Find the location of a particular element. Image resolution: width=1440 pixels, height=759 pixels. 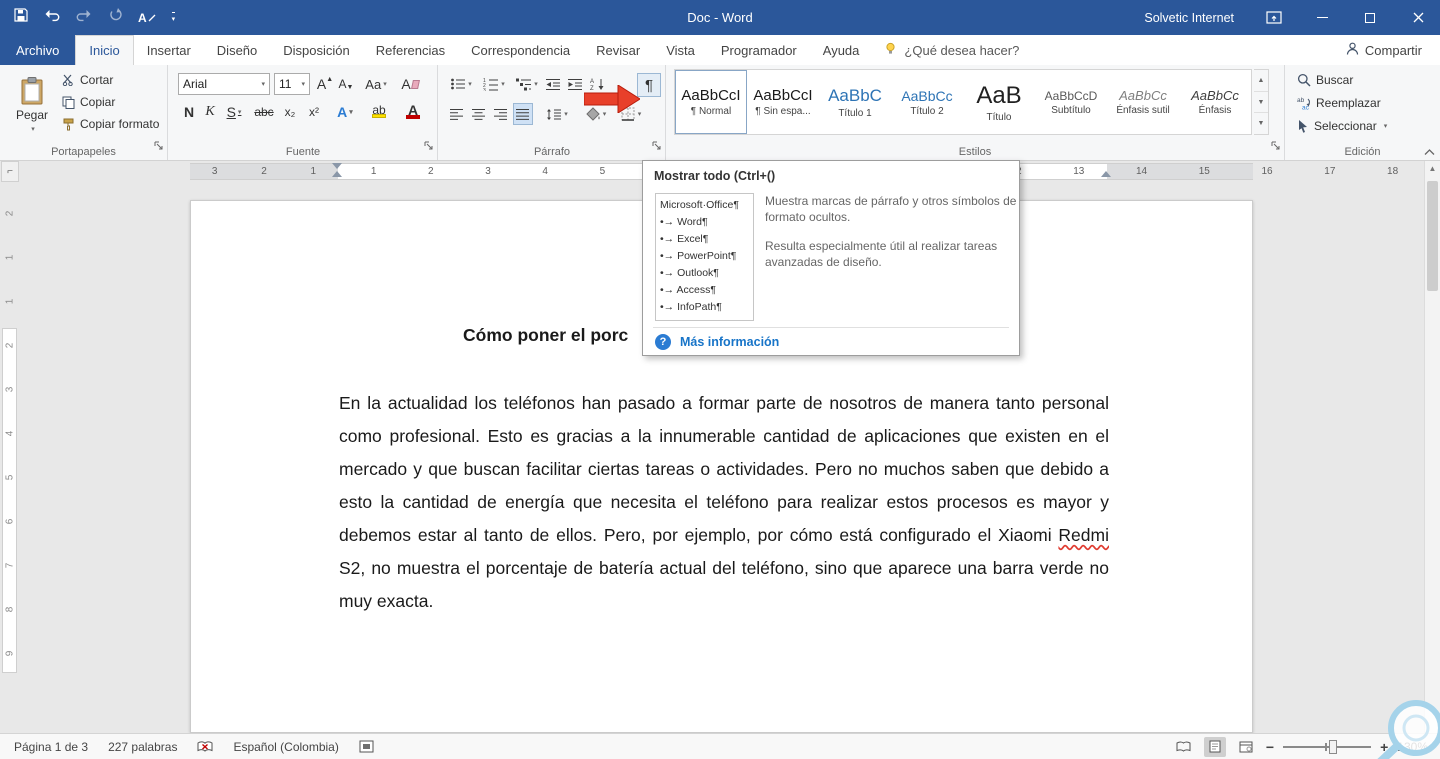

collapse-ribbon-button is located at coordinates (1429, 152).